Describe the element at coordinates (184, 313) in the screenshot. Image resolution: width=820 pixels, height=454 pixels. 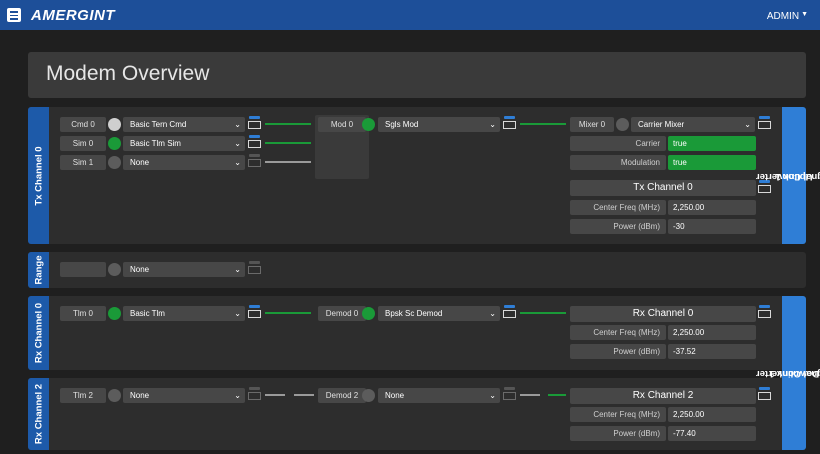
I see `tlm0-select: Basic Tlm ⌄` at that location.